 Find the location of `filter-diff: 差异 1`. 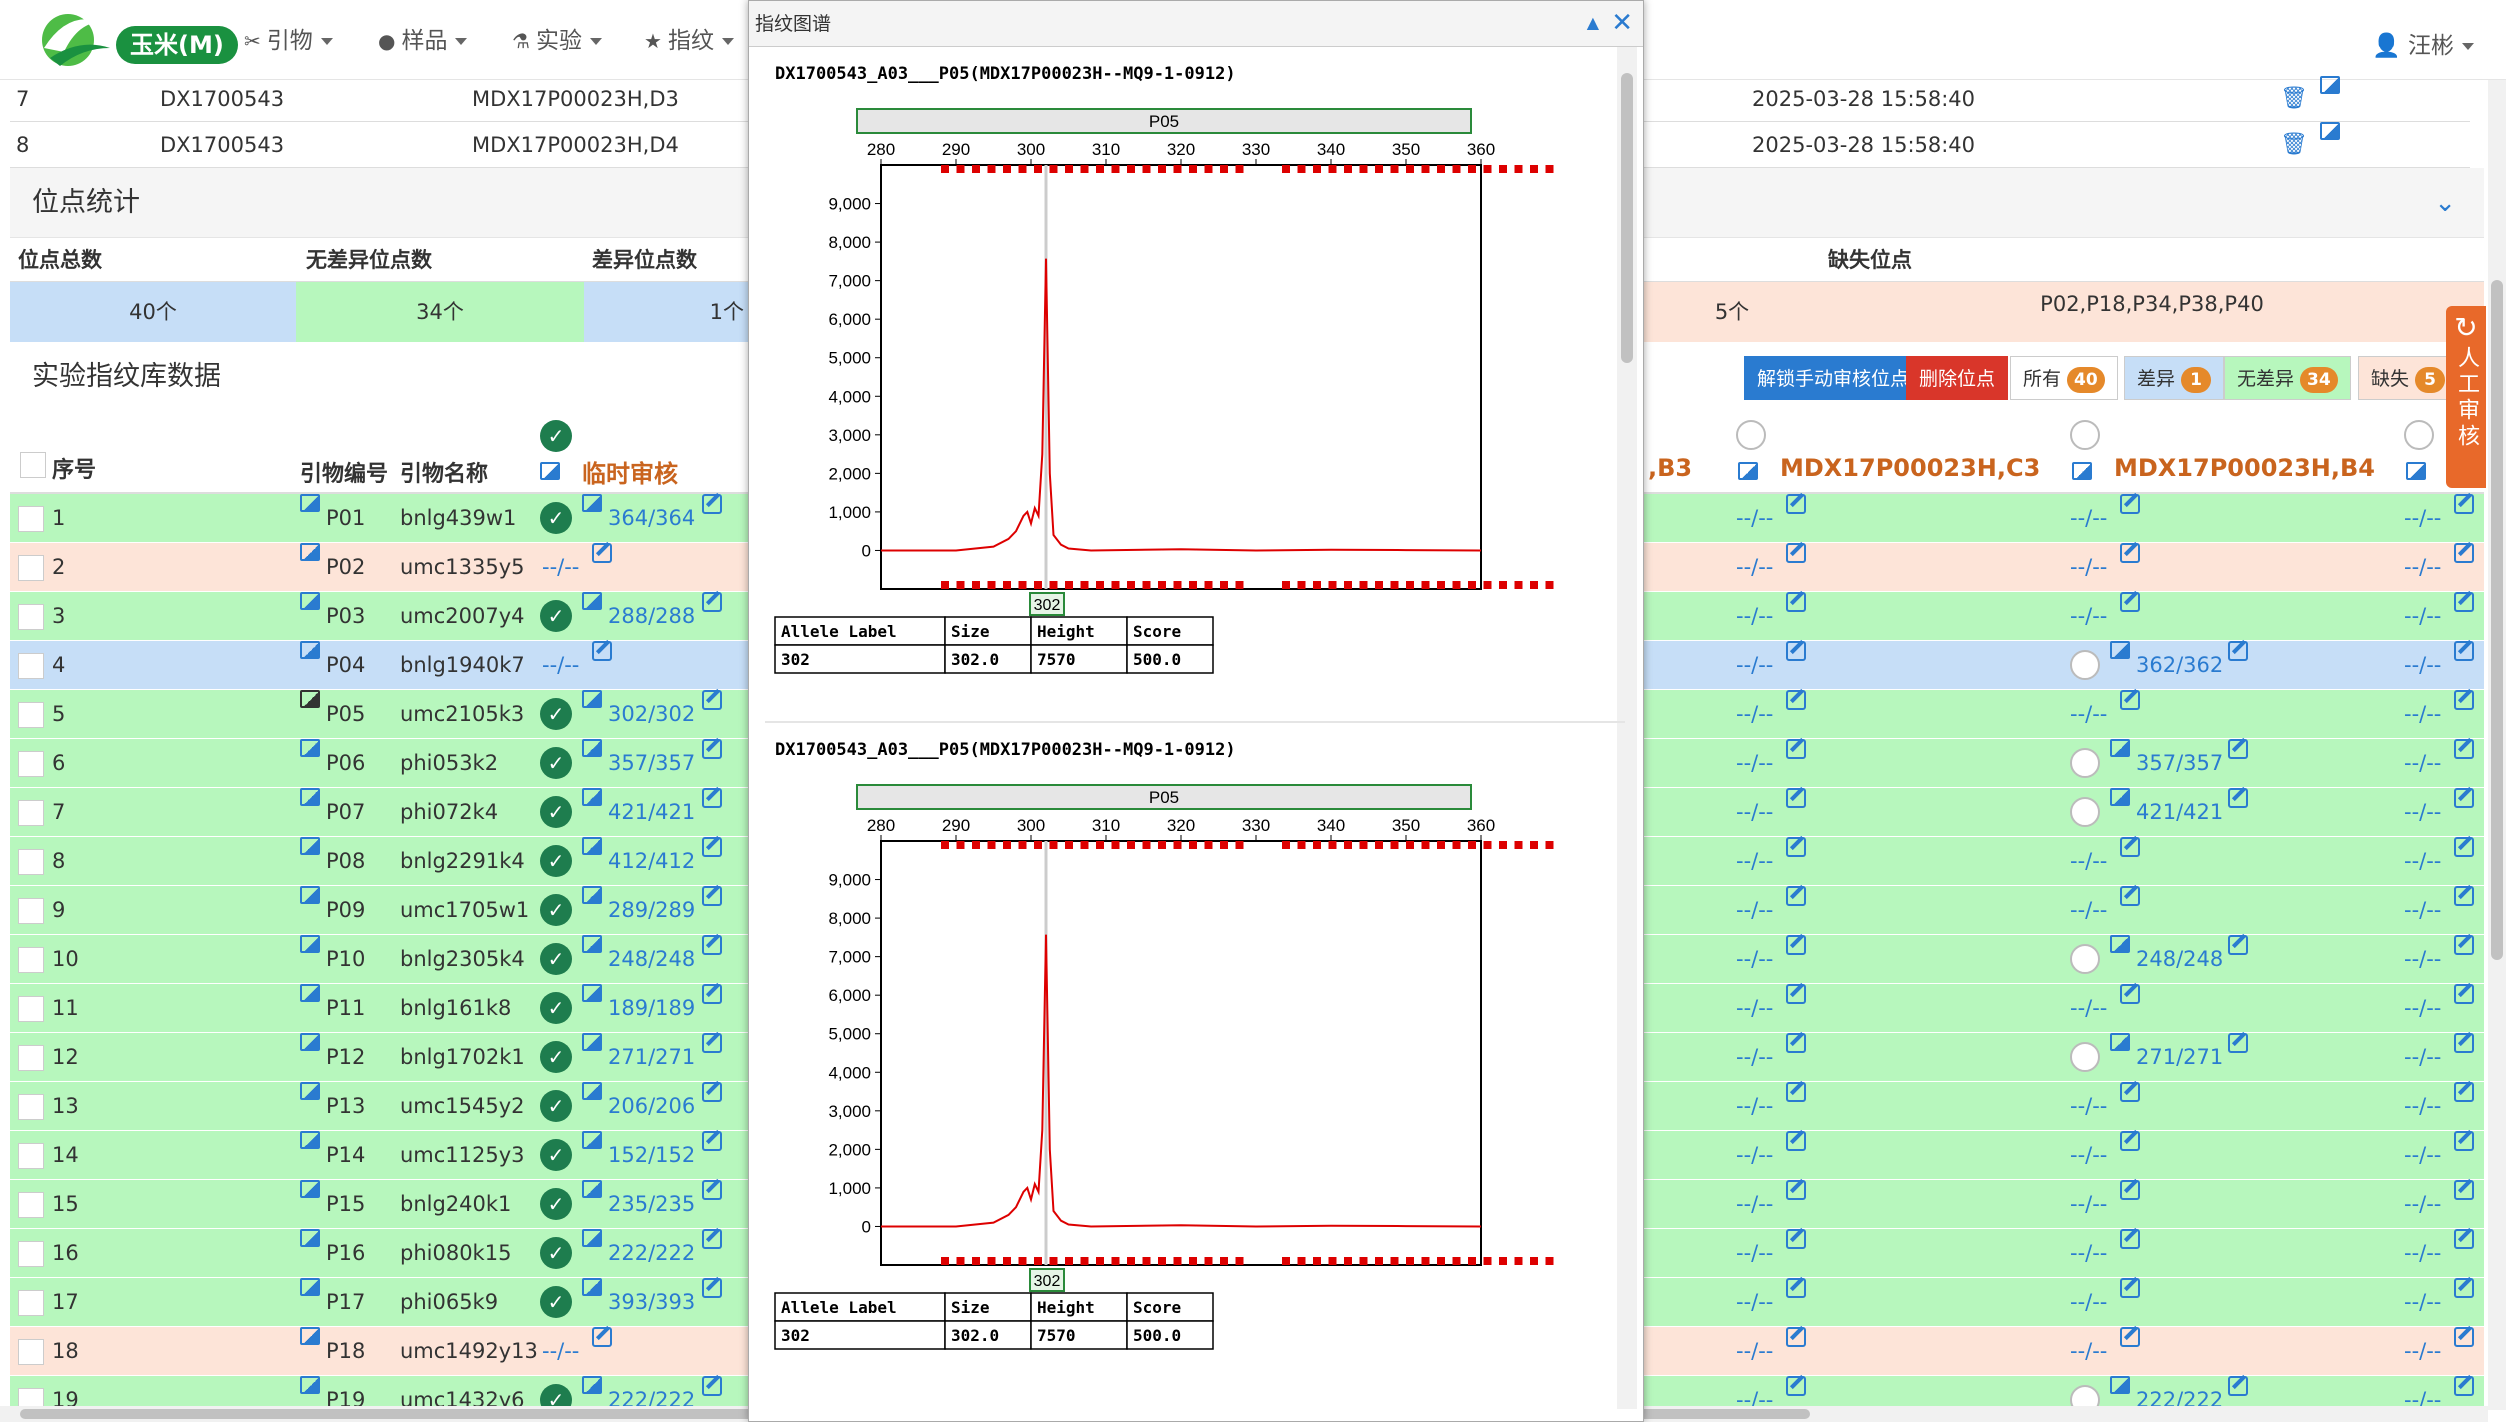

filter-diff: 差异 1 is located at coordinates (2174, 378).